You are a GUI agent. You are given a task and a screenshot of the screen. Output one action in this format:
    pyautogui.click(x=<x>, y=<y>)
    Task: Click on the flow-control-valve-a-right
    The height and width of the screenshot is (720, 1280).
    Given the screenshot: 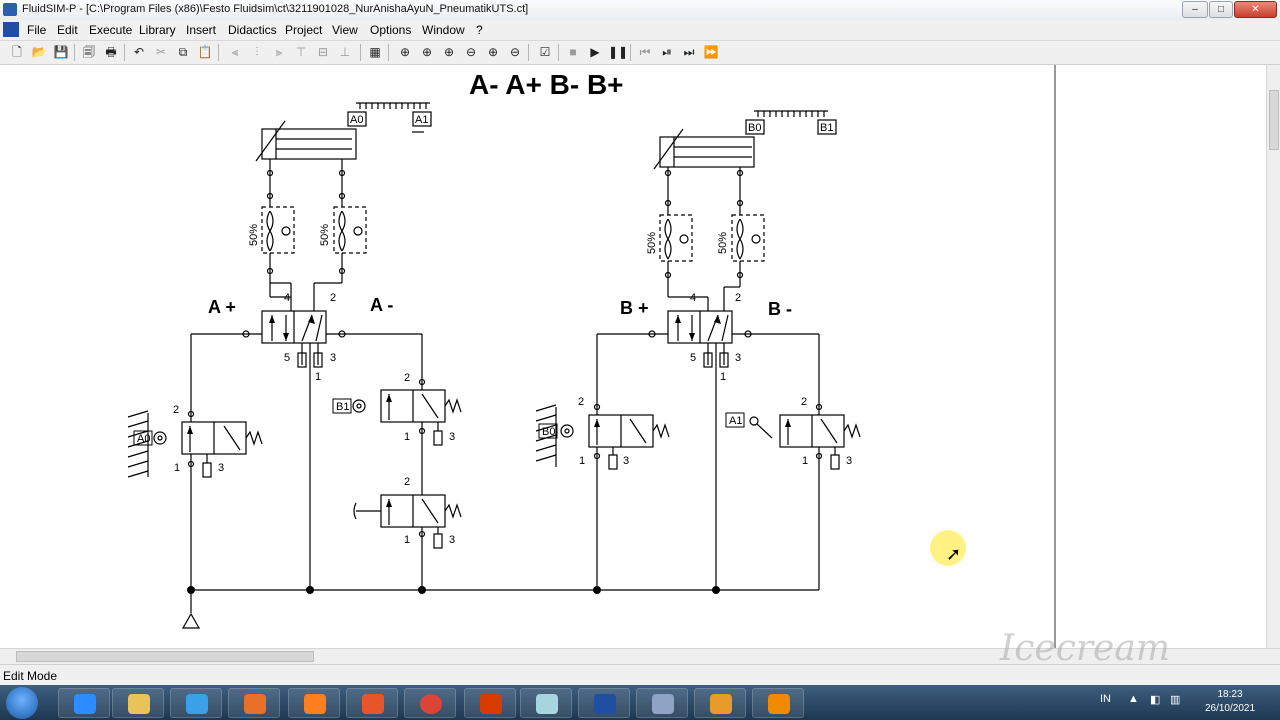 What is the action you would take?
    pyautogui.click(x=350, y=230)
    